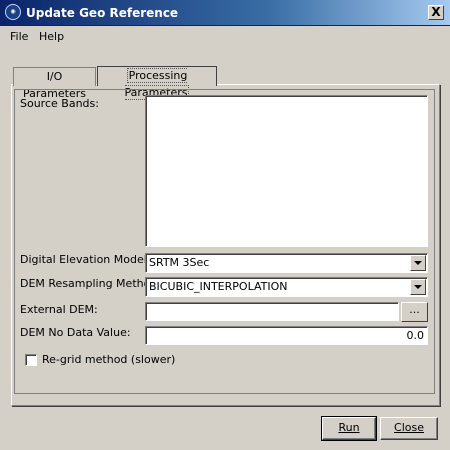  I want to click on resampling-select: BICUBIC_INTERPOLATION, so click(286, 287).